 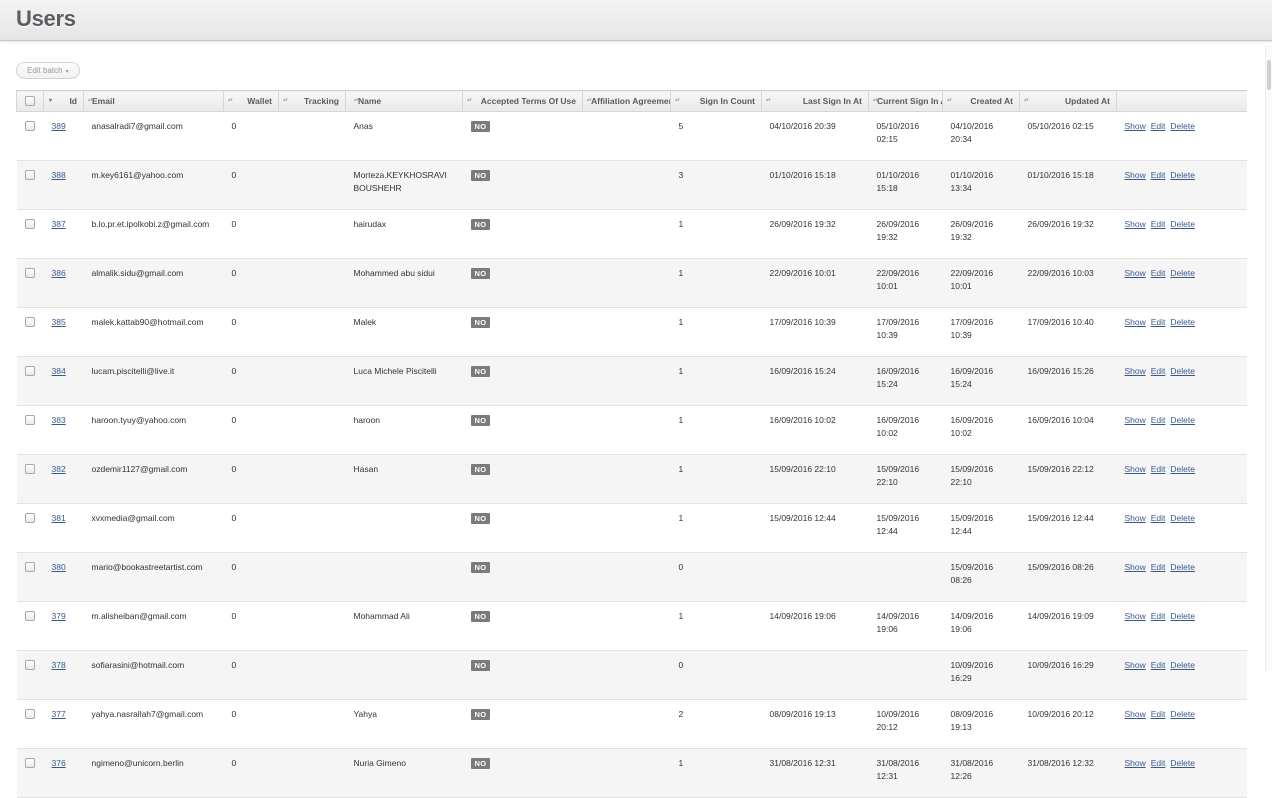 I want to click on select-all-checkbox, so click(x=30, y=100).